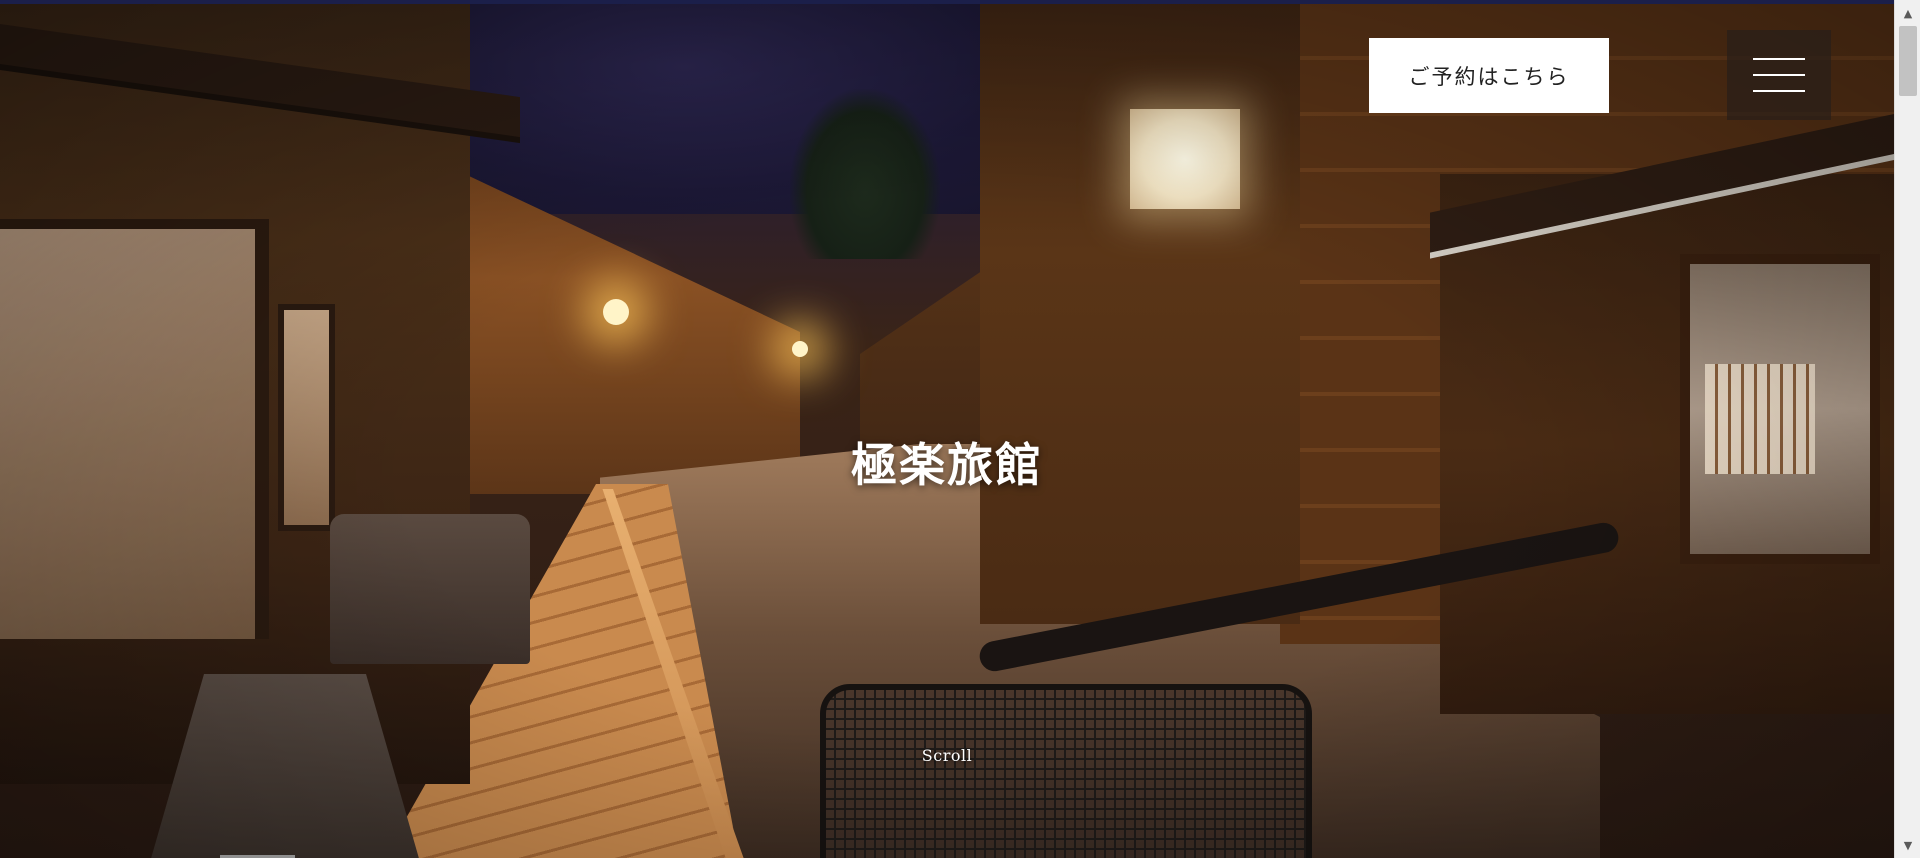 The height and width of the screenshot is (858, 1920). I want to click on tree-silhouette, so click(865, 174).